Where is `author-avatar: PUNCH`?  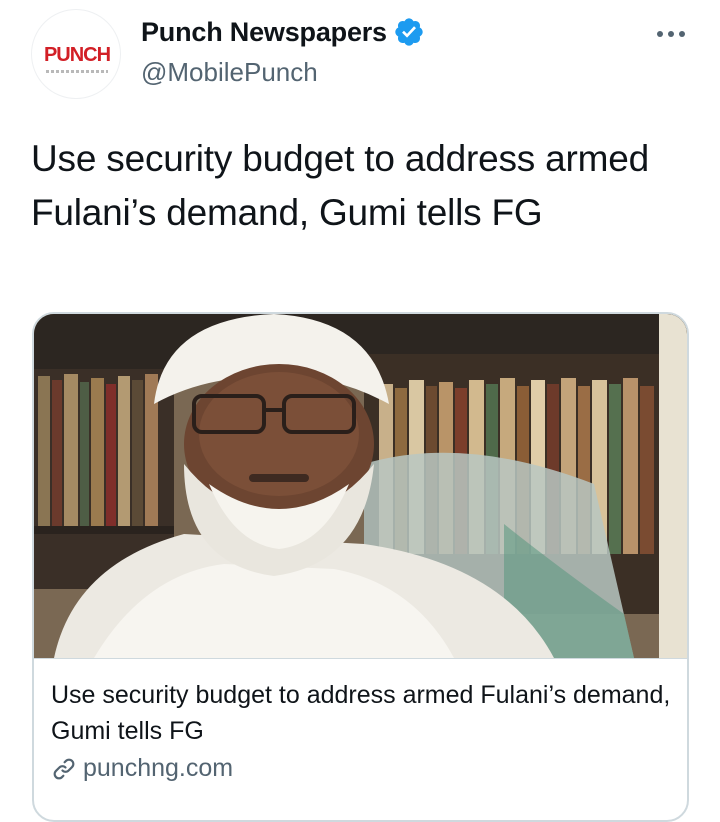
author-avatar: PUNCH is located at coordinates (76, 54).